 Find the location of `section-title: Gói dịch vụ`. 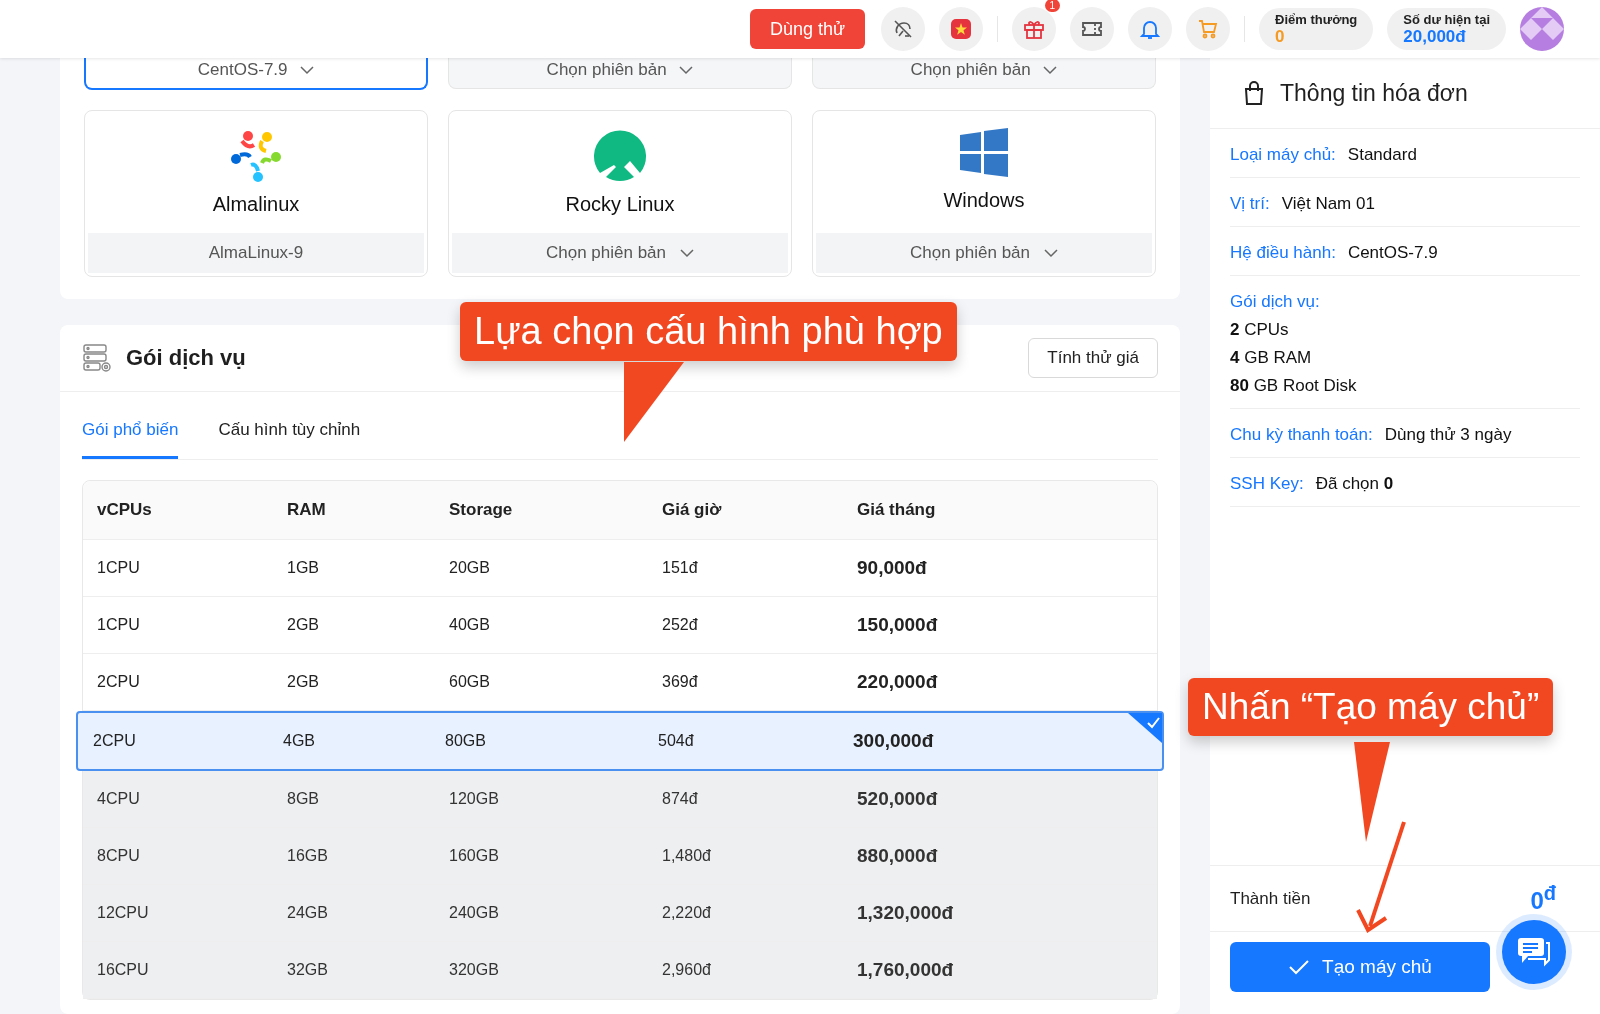

section-title: Gói dịch vụ is located at coordinates (186, 358).